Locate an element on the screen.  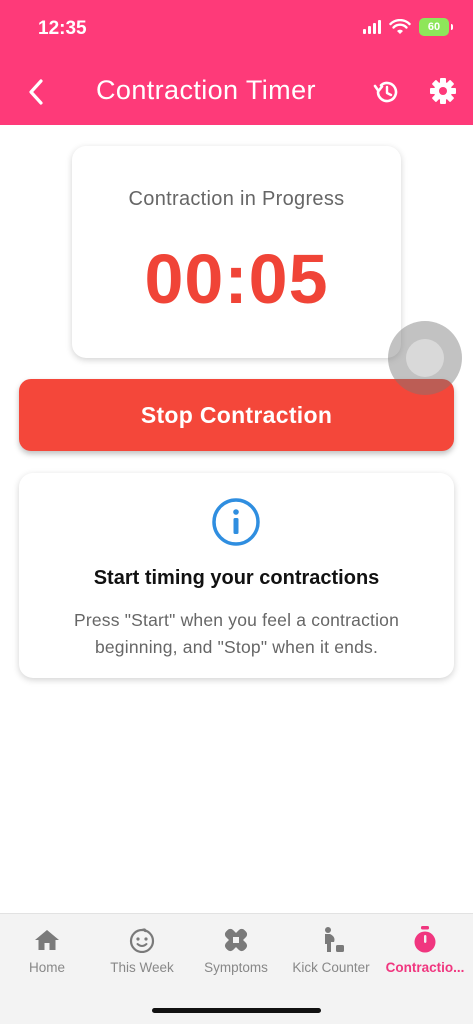
back-button is located at coordinates (36, 92).